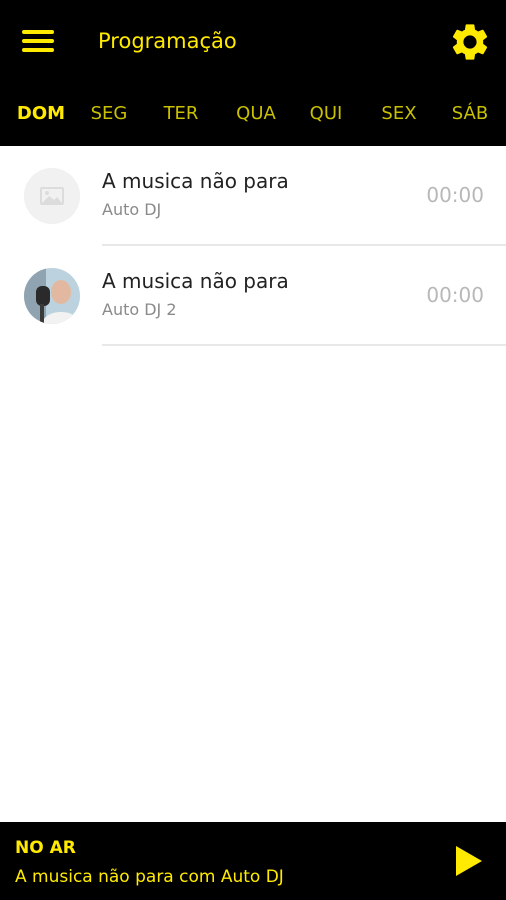 The height and width of the screenshot is (900, 506). I want to click on tab-sab: SÁB, so click(470, 114).